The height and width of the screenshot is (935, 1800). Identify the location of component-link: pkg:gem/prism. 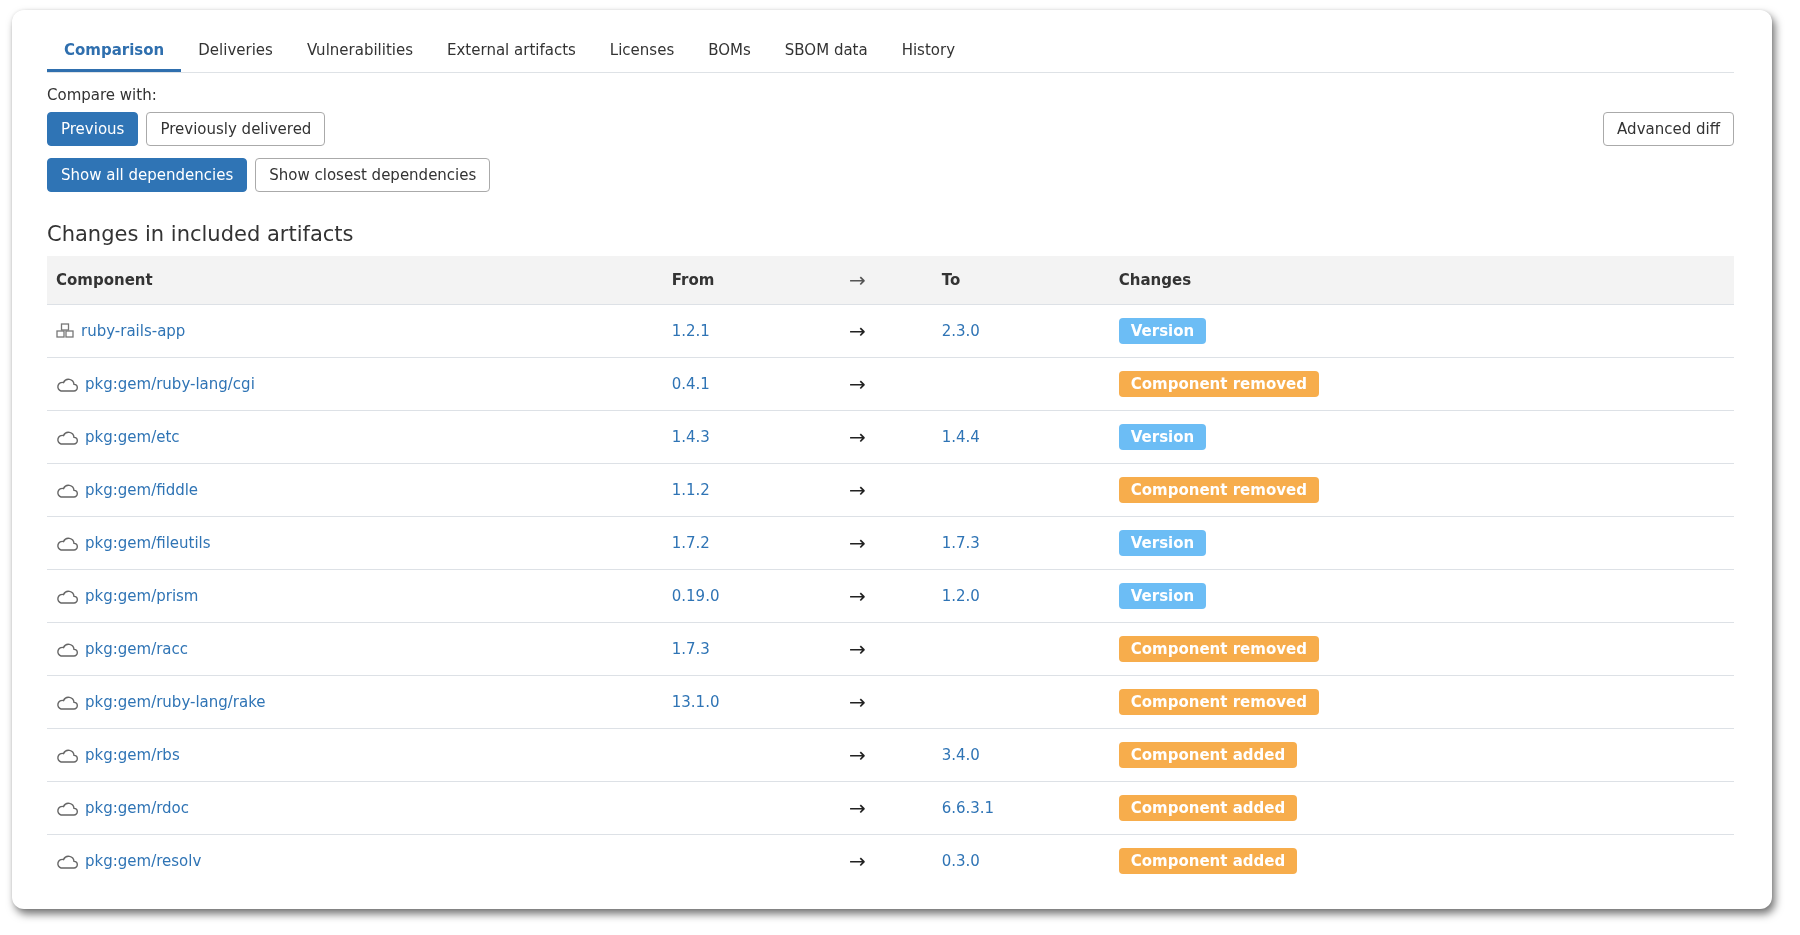
(142, 596).